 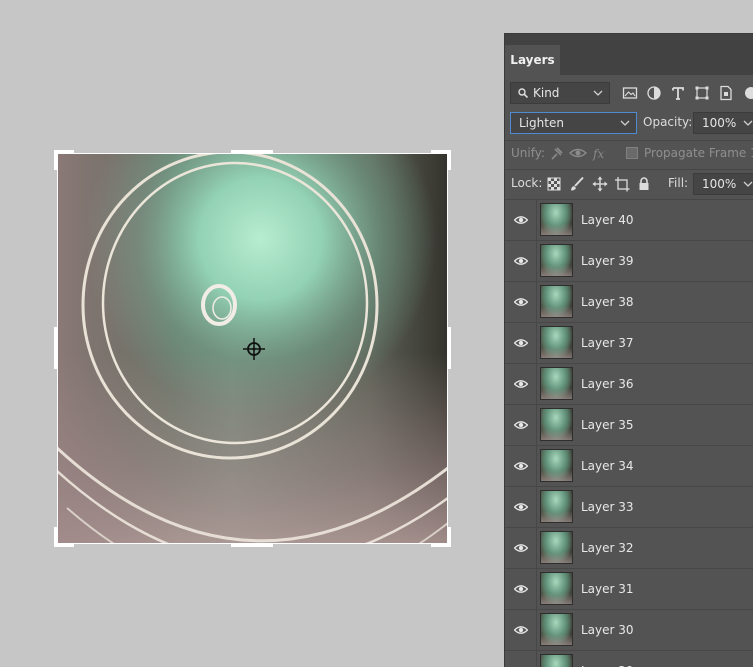 I want to click on layer-row: Layer 36, so click(x=629, y=384).